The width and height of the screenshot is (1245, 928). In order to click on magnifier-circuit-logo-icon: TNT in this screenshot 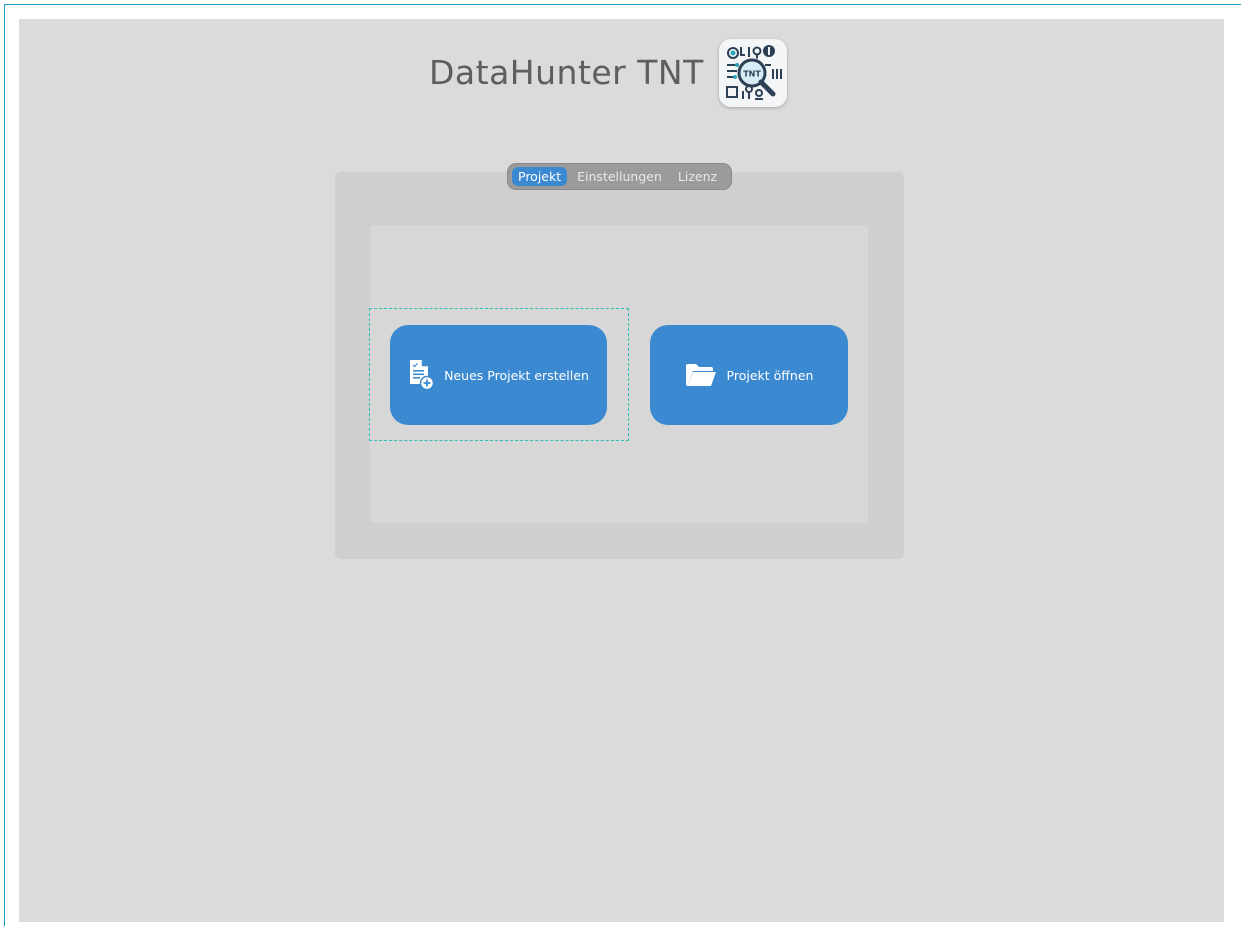, I will do `click(753, 73)`.